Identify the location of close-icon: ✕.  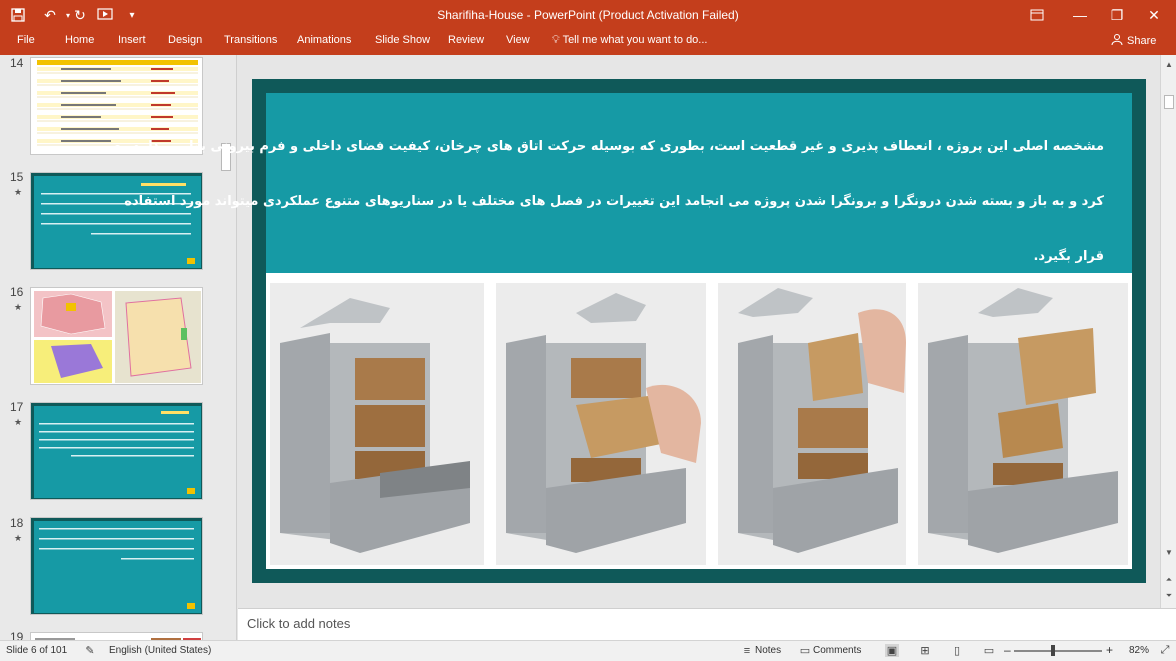
(1154, 15).